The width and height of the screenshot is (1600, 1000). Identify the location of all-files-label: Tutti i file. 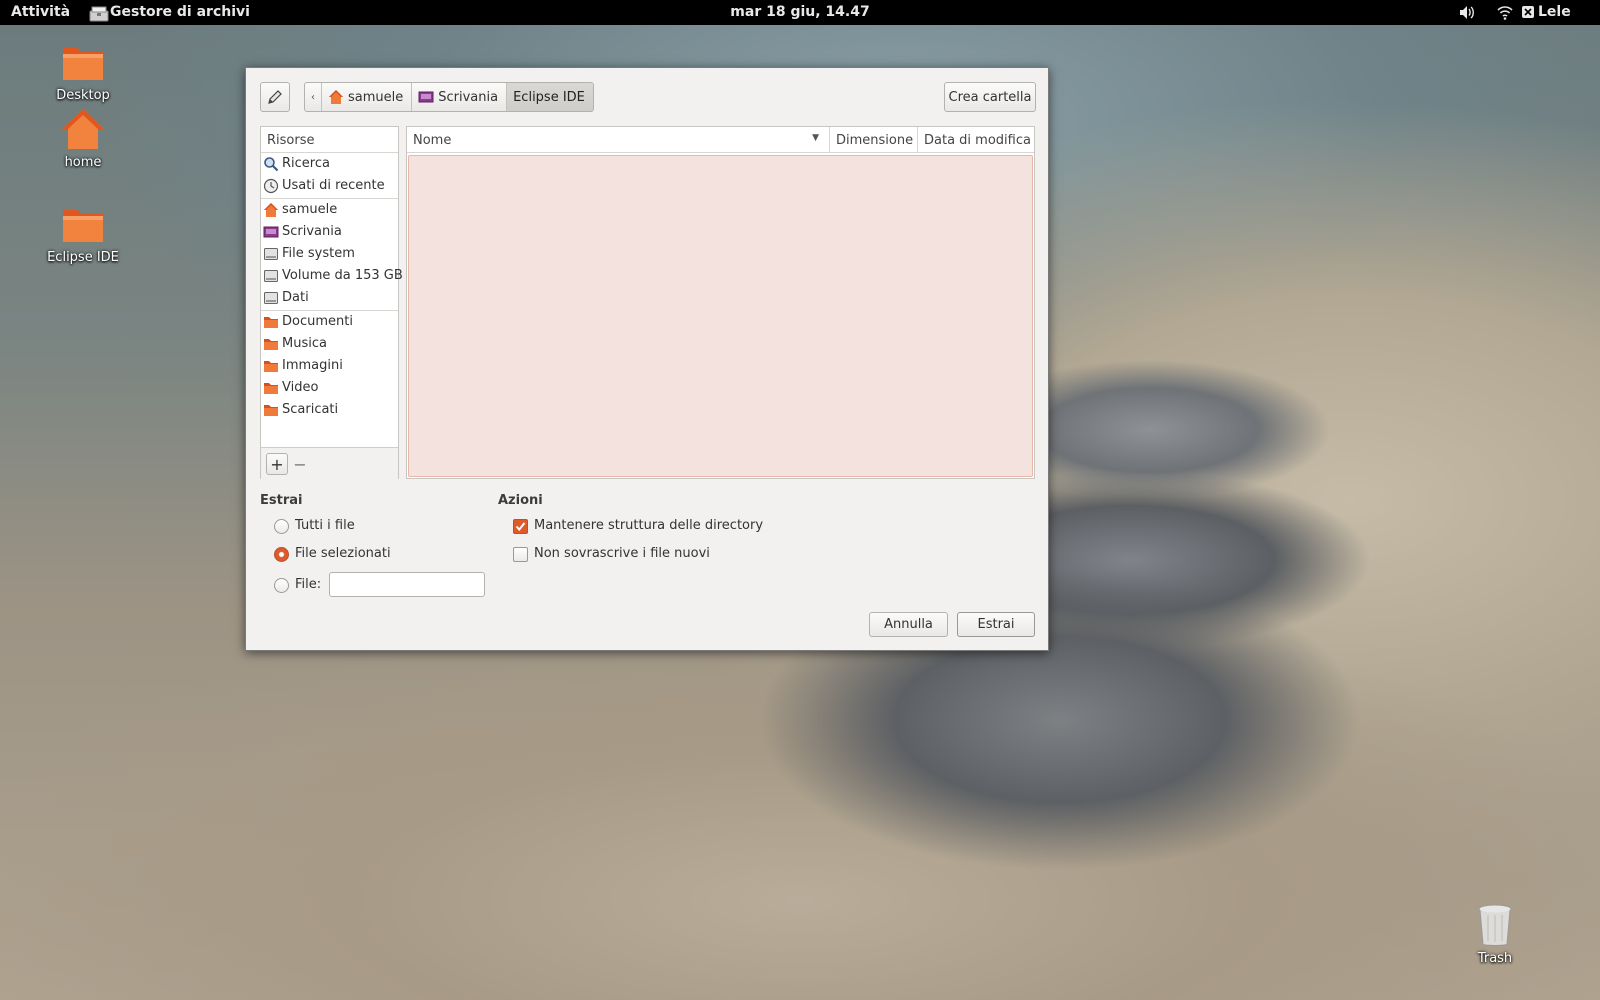
(325, 525).